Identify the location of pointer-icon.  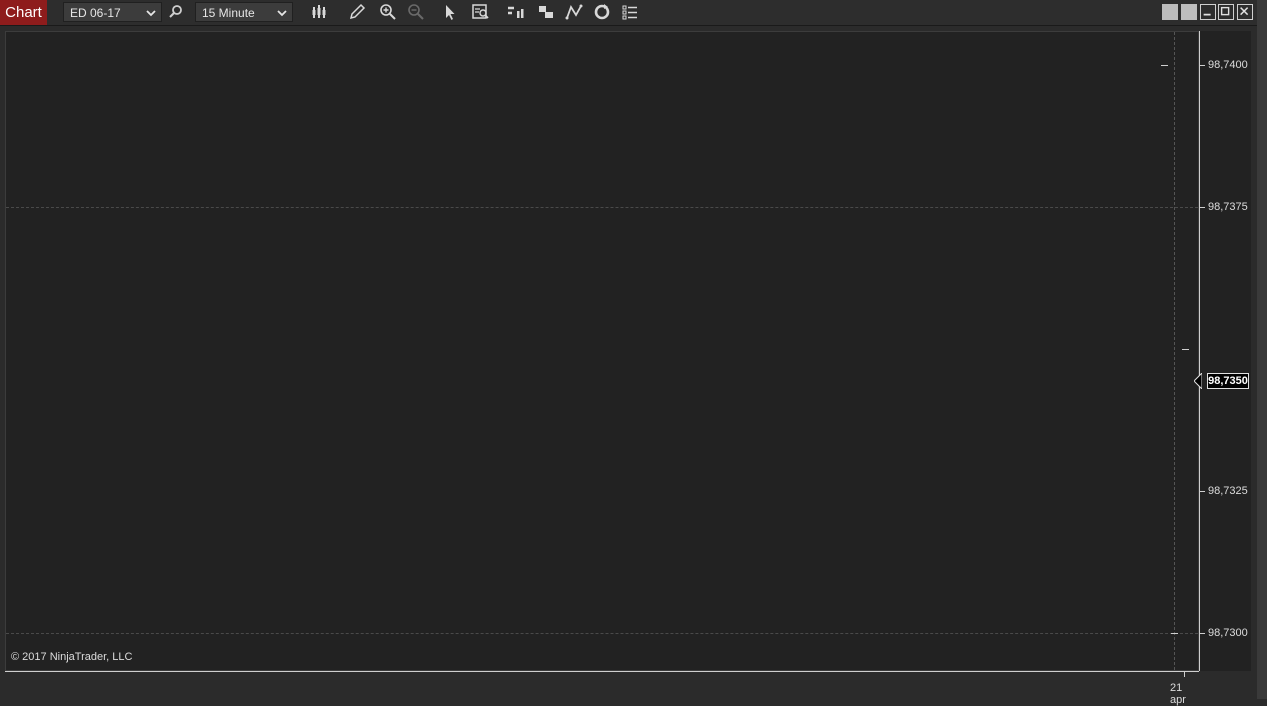
(450, 12).